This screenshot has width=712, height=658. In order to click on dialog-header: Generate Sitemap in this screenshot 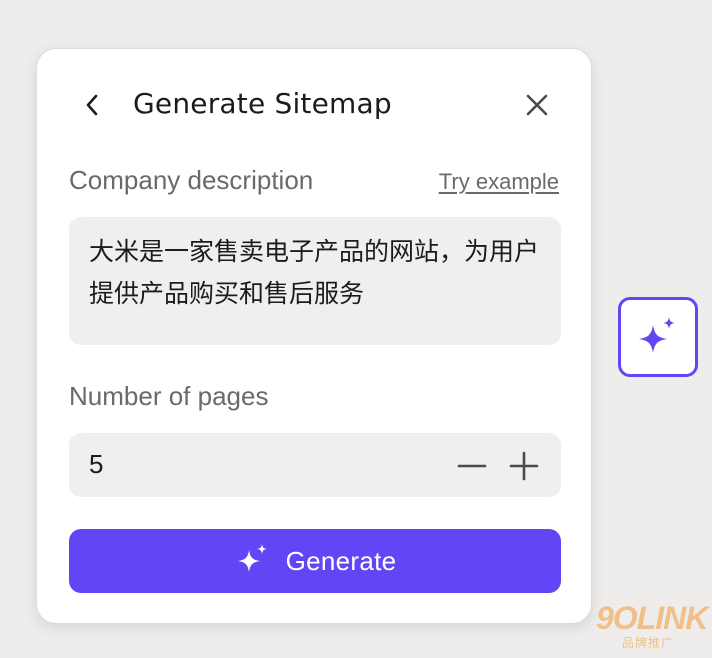, I will do `click(314, 105)`.